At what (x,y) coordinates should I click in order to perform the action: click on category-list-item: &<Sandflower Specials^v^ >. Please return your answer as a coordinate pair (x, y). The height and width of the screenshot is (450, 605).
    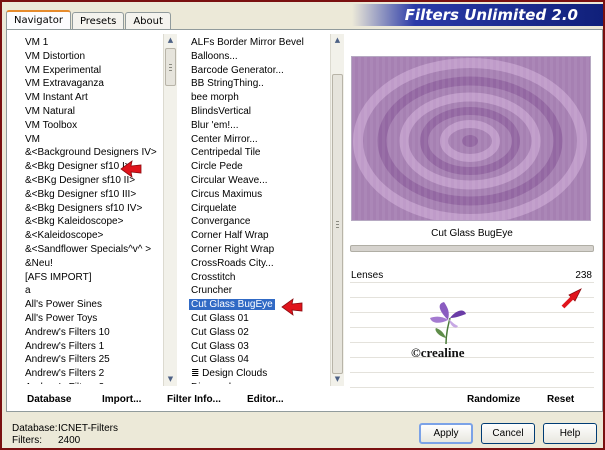
    Looking at the image, I should click on (85, 250).